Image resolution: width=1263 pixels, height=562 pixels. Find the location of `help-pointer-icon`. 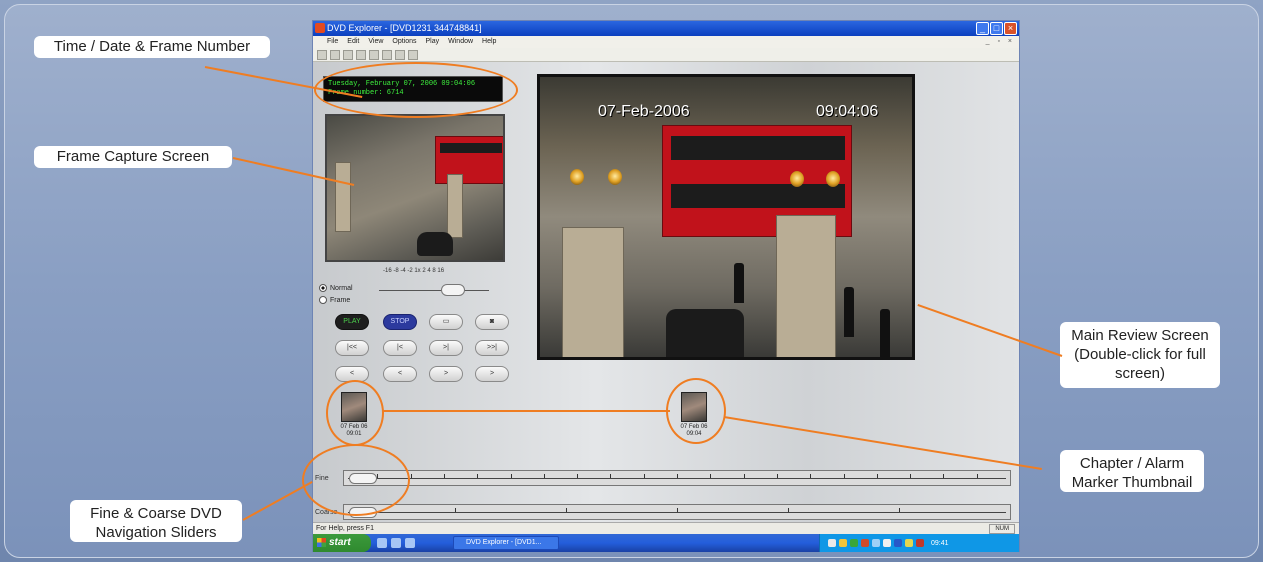

help-pointer-icon is located at coordinates (413, 55).